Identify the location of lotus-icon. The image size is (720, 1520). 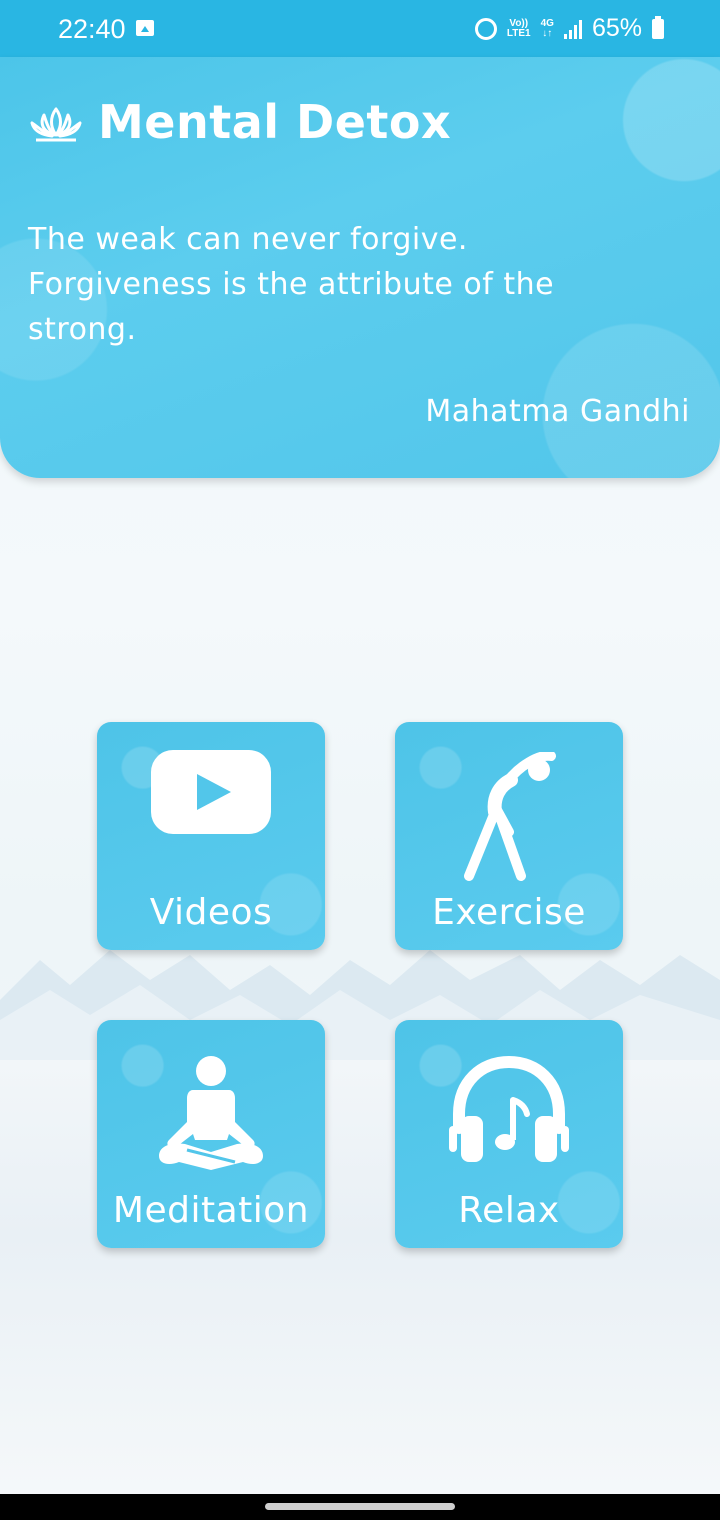
(56, 124).